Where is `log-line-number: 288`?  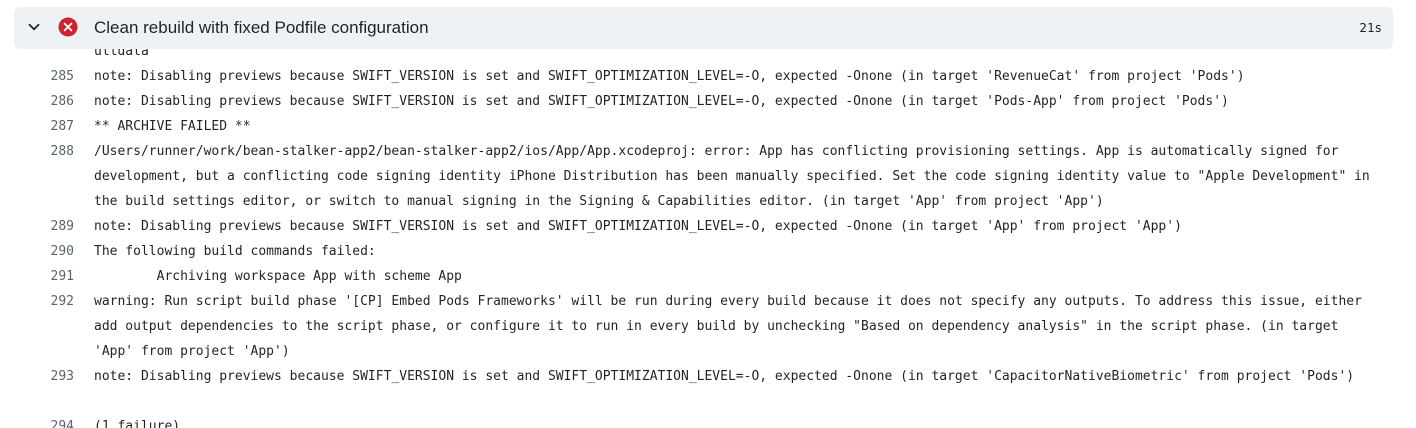 log-line-number: 288 is located at coordinates (62, 151).